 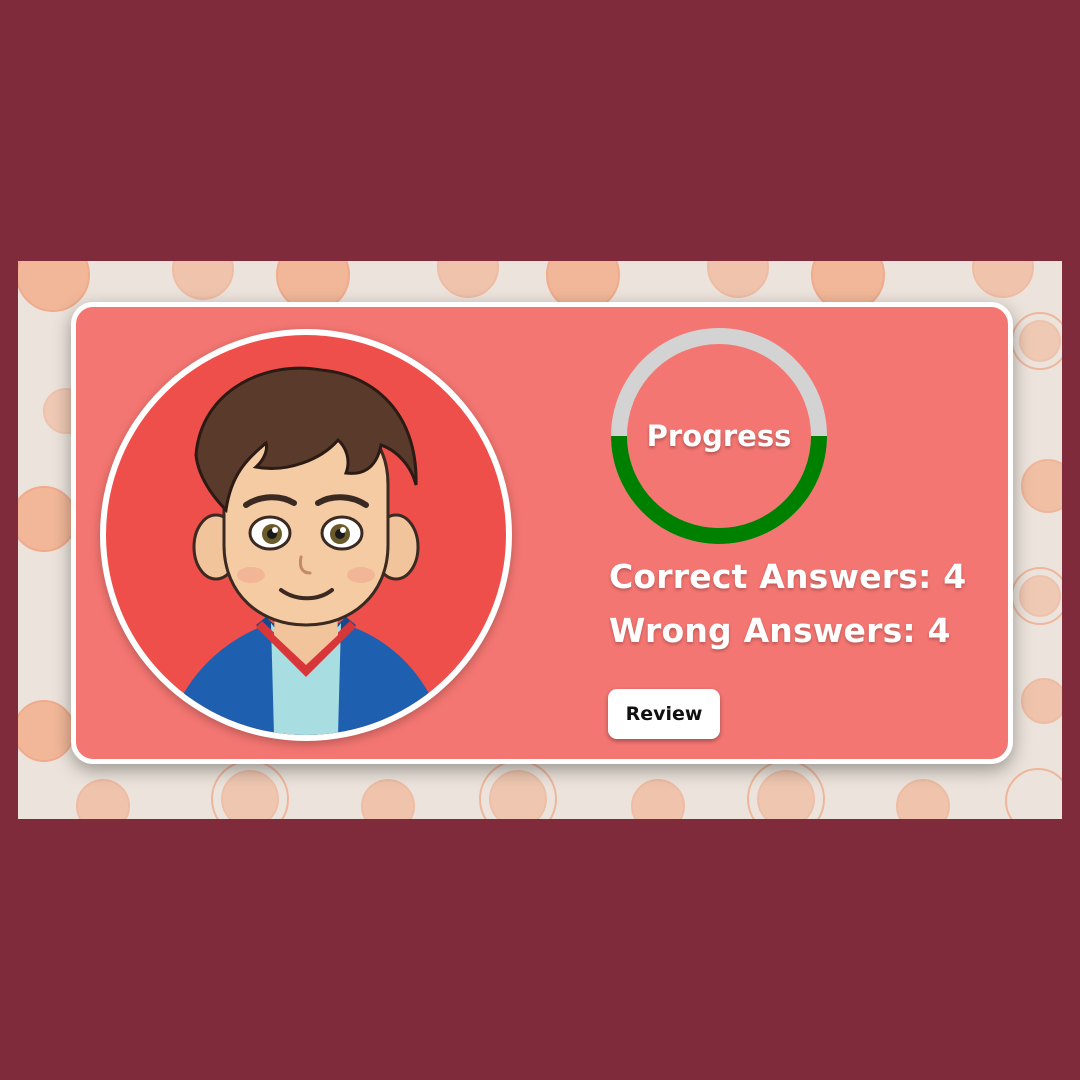 I want to click on review-button: Review, so click(x=664, y=714).